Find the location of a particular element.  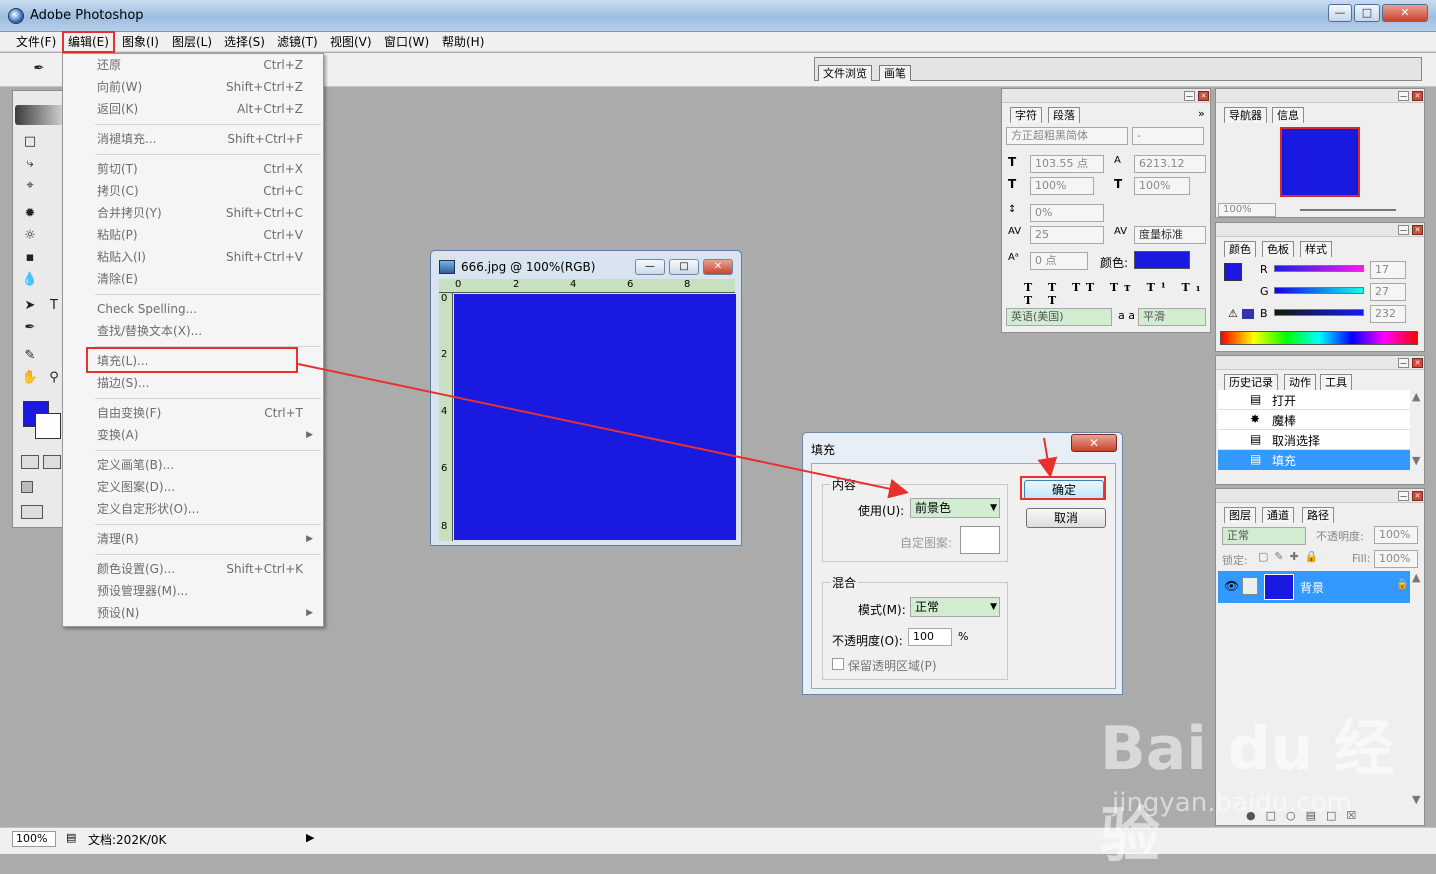

history-scroll-up-icon: ▲ is located at coordinates (1416, 396).